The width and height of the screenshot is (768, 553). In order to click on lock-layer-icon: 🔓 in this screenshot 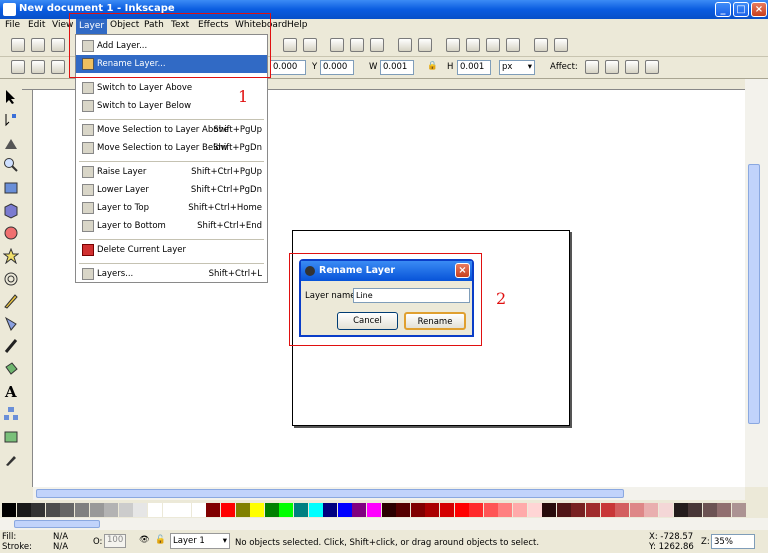, I will do `click(160, 540)`.